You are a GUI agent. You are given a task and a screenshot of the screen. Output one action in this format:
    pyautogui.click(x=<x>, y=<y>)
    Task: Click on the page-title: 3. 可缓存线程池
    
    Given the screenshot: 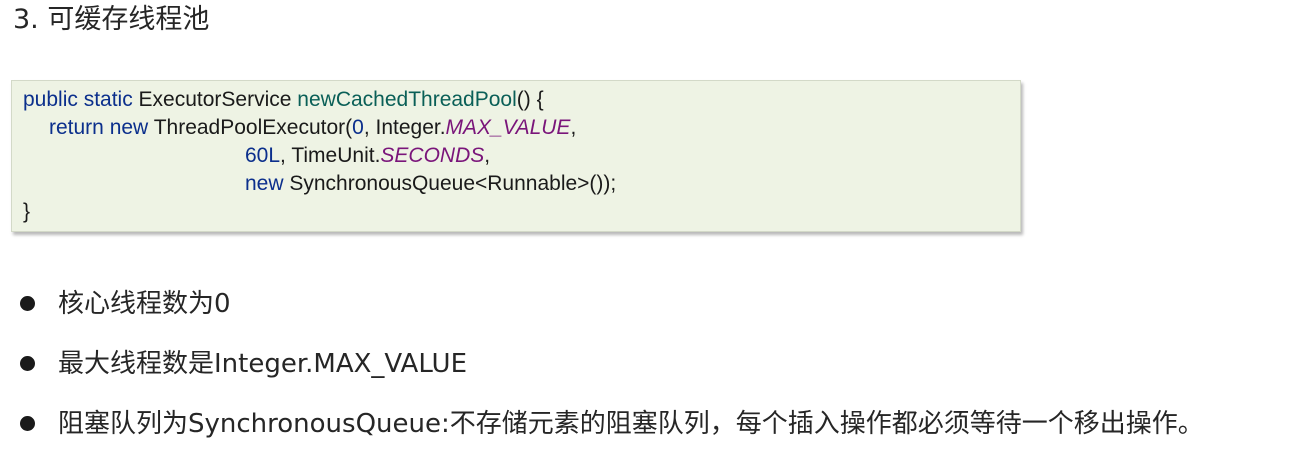 What is the action you would take?
    pyautogui.click(x=111, y=19)
    